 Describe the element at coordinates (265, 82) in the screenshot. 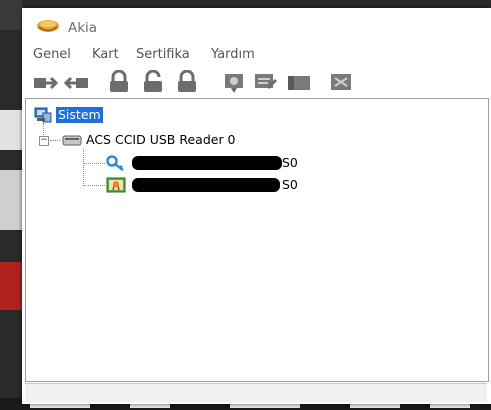

I see `certificate-export-icon` at that location.